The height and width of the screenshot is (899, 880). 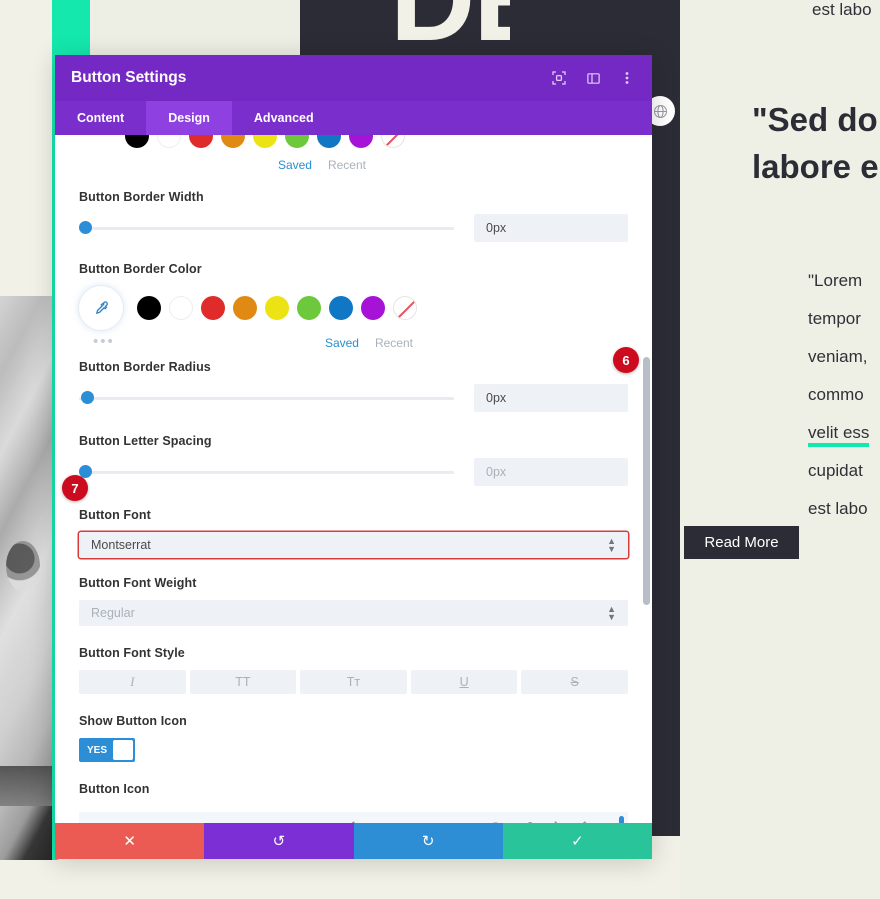 What do you see at coordinates (353, 613) in the screenshot?
I see `font-weight-select: Regular ▲ ▼` at bounding box center [353, 613].